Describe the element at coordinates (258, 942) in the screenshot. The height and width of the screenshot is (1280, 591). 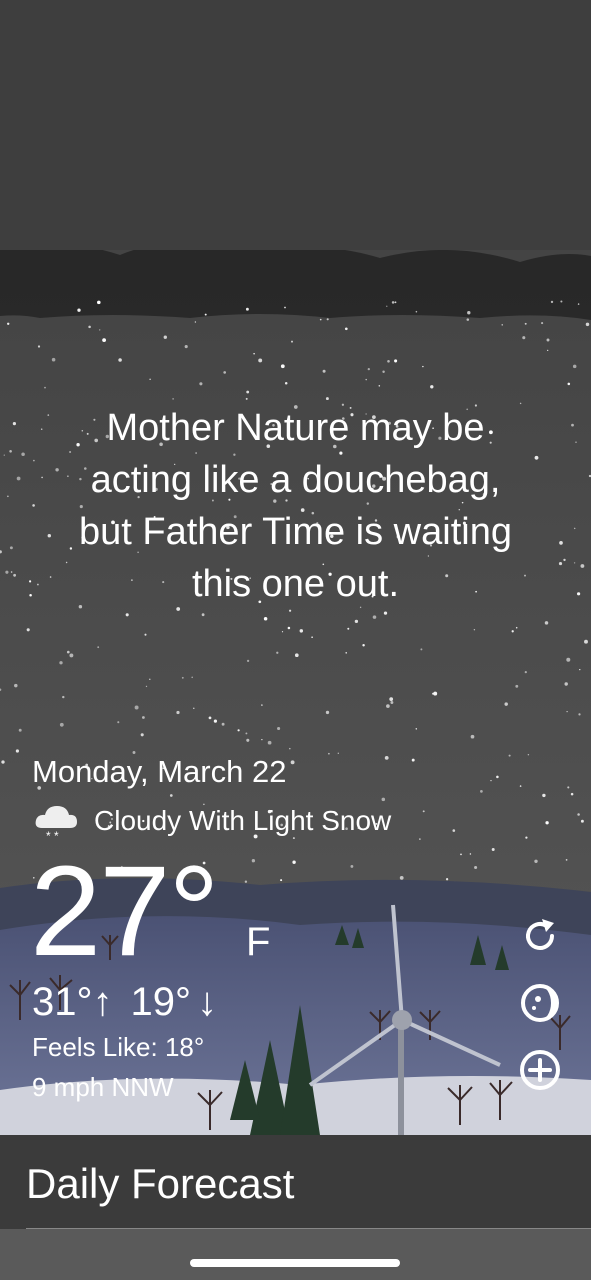
I see `temperature-unit: F` at that location.